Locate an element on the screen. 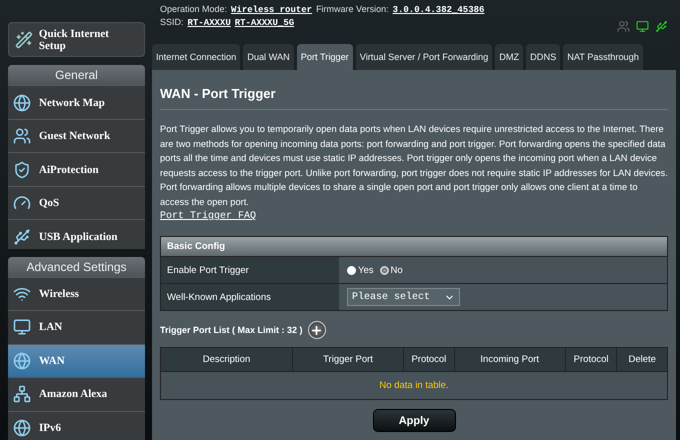  tab: Port Trigger is located at coordinates (324, 57).